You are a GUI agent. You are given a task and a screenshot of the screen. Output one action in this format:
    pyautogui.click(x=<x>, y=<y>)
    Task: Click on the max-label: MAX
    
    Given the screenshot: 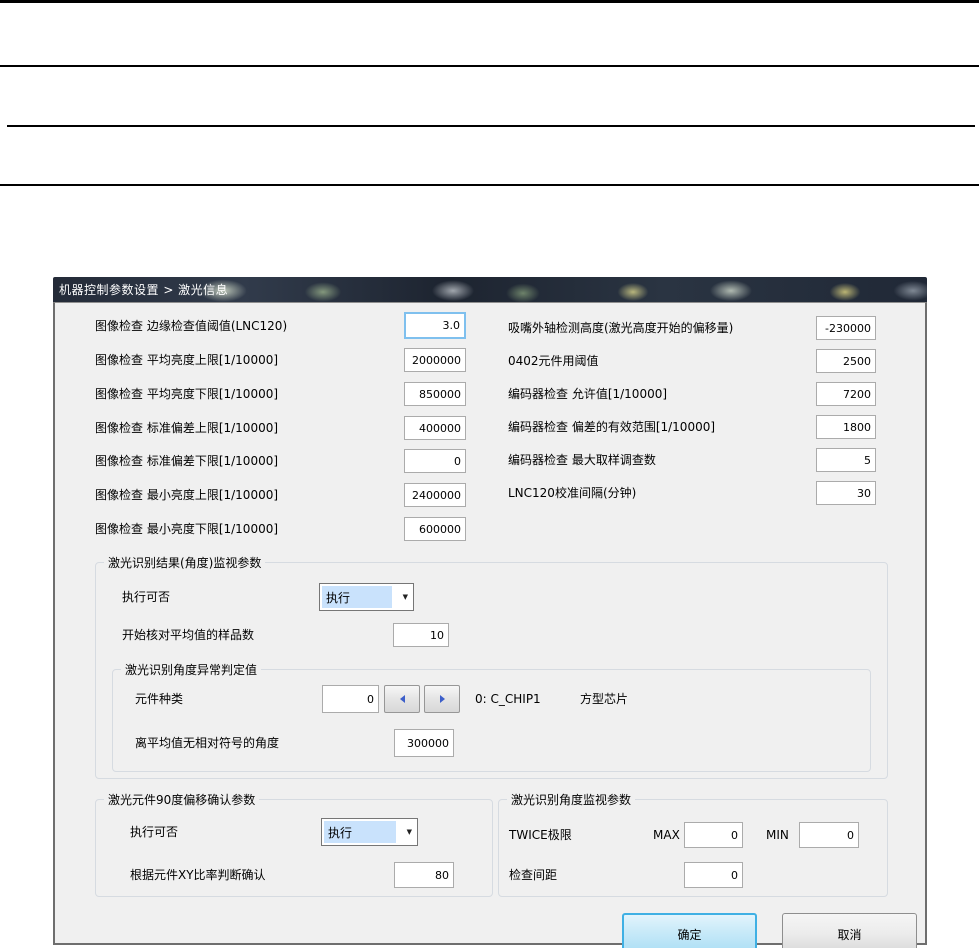 What is the action you would take?
    pyautogui.click(x=666, y=835)
    